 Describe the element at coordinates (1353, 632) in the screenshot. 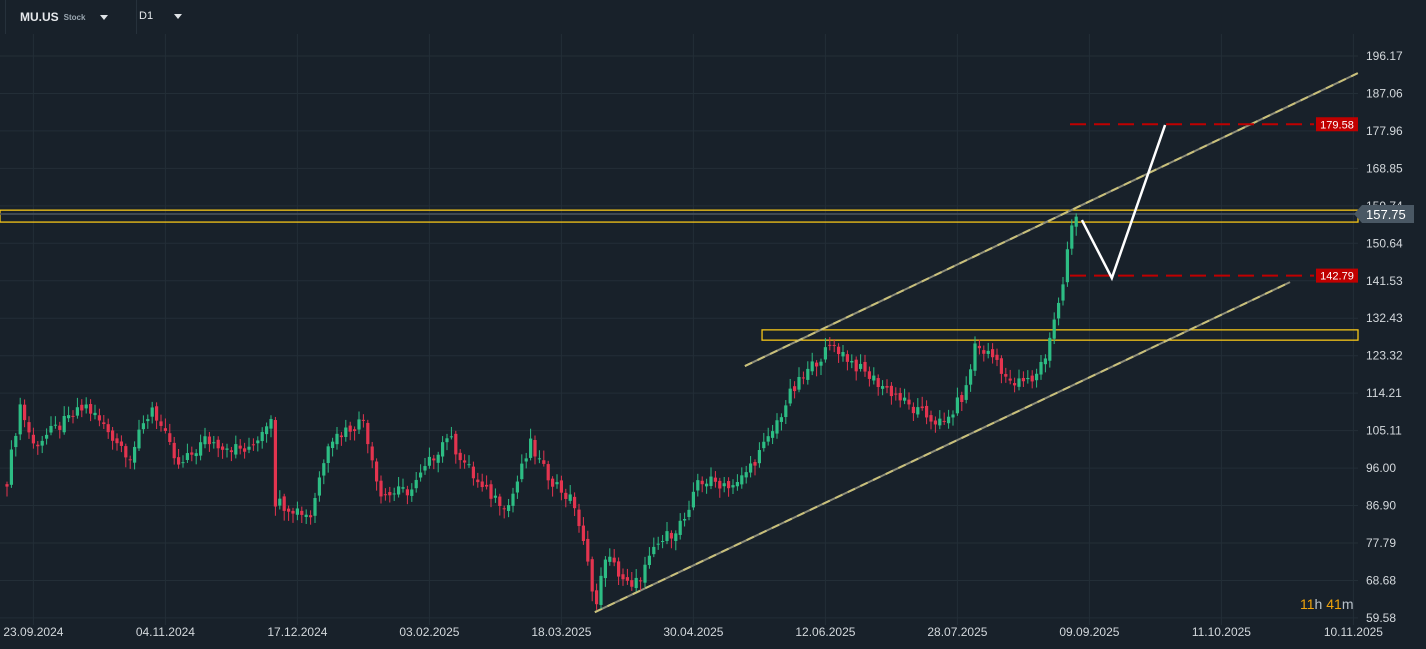

I see `date-tick-label: 10.11.2025` at that location.